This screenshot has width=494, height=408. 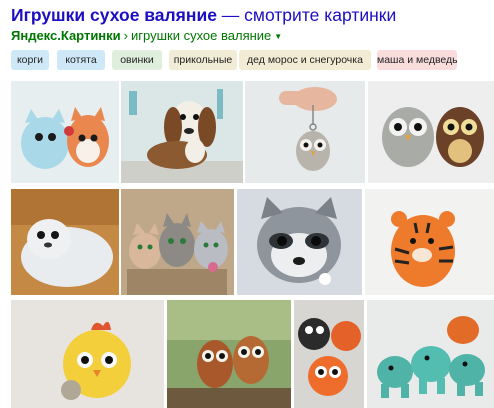 I want to click on felted-tiger-image, so click(x=429, y=242).